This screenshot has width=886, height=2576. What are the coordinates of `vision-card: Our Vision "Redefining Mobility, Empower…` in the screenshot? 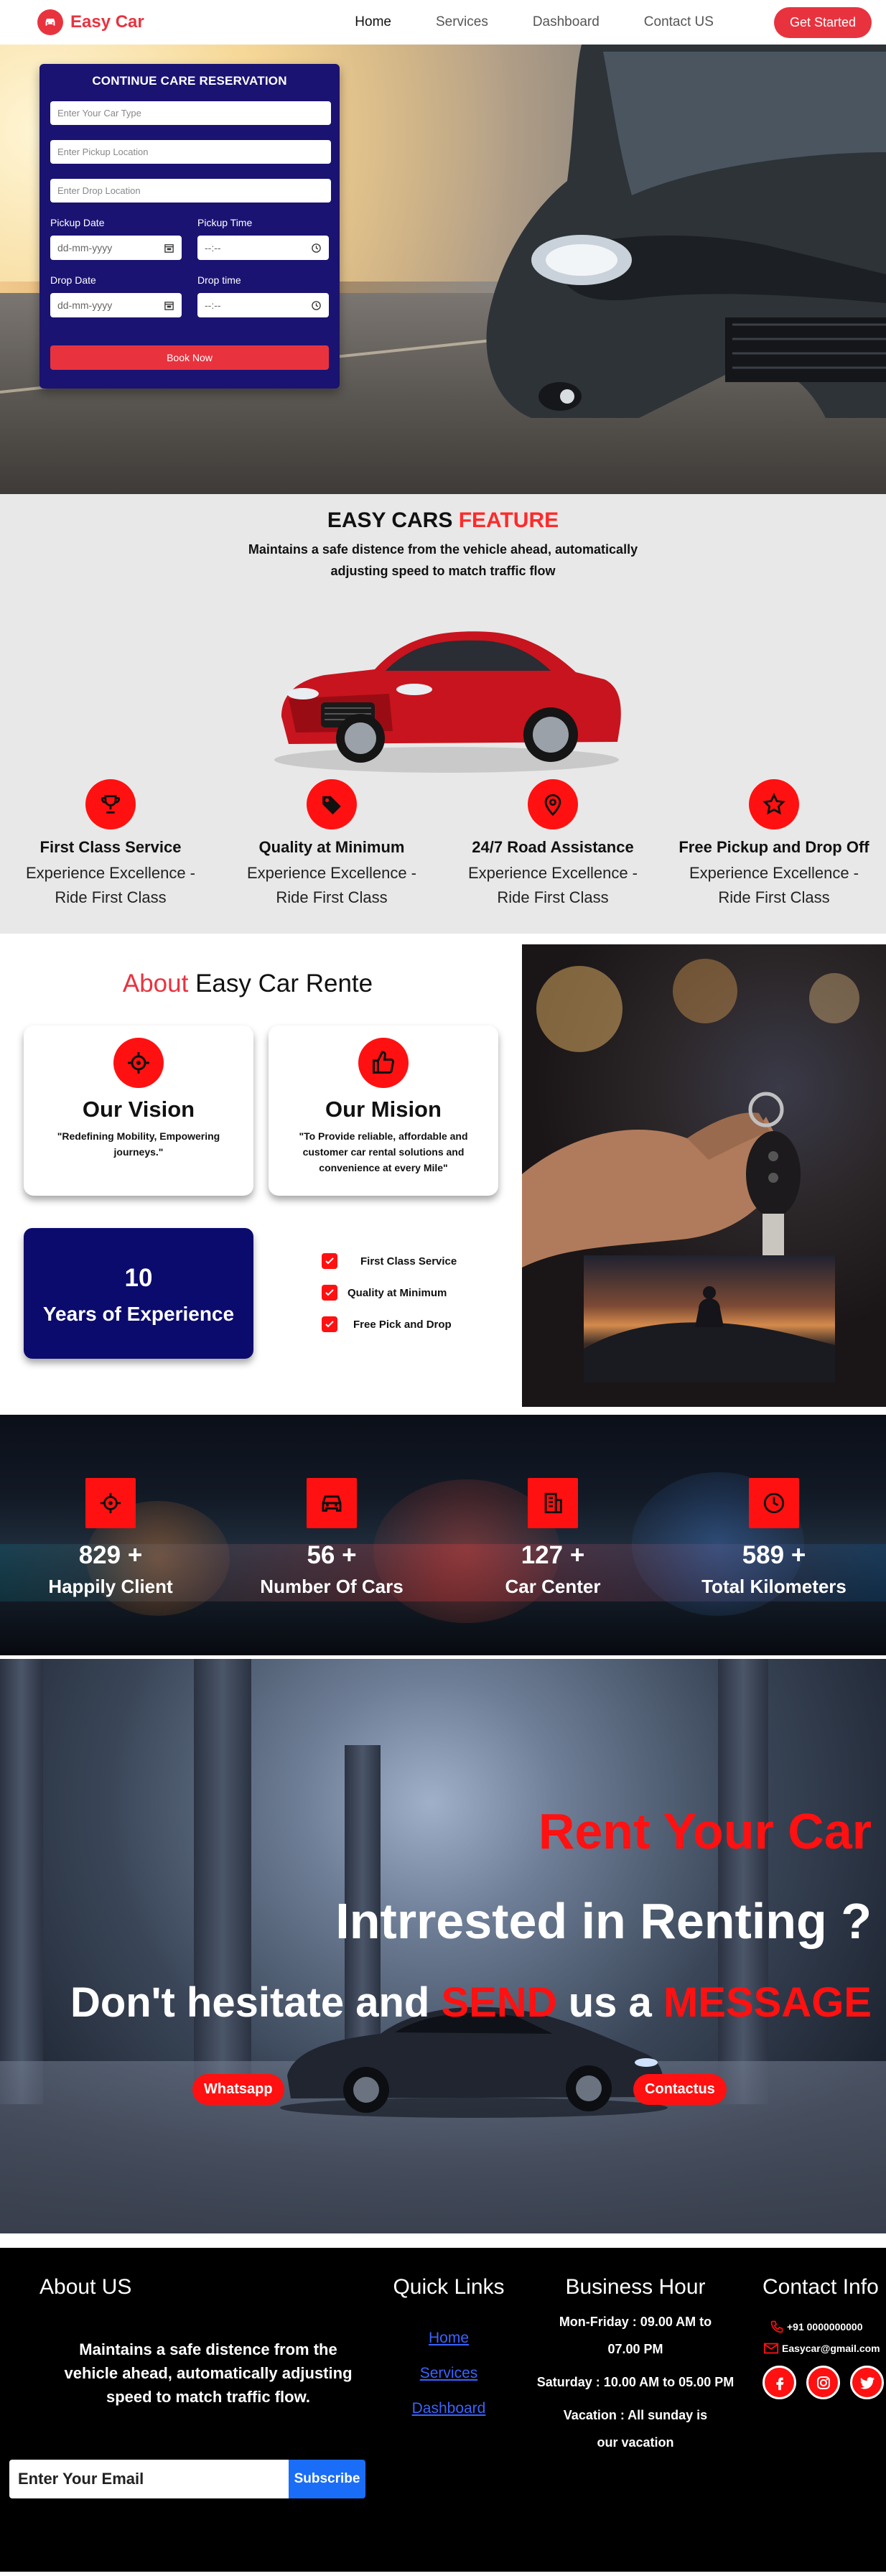 It's located at (138, 1111).